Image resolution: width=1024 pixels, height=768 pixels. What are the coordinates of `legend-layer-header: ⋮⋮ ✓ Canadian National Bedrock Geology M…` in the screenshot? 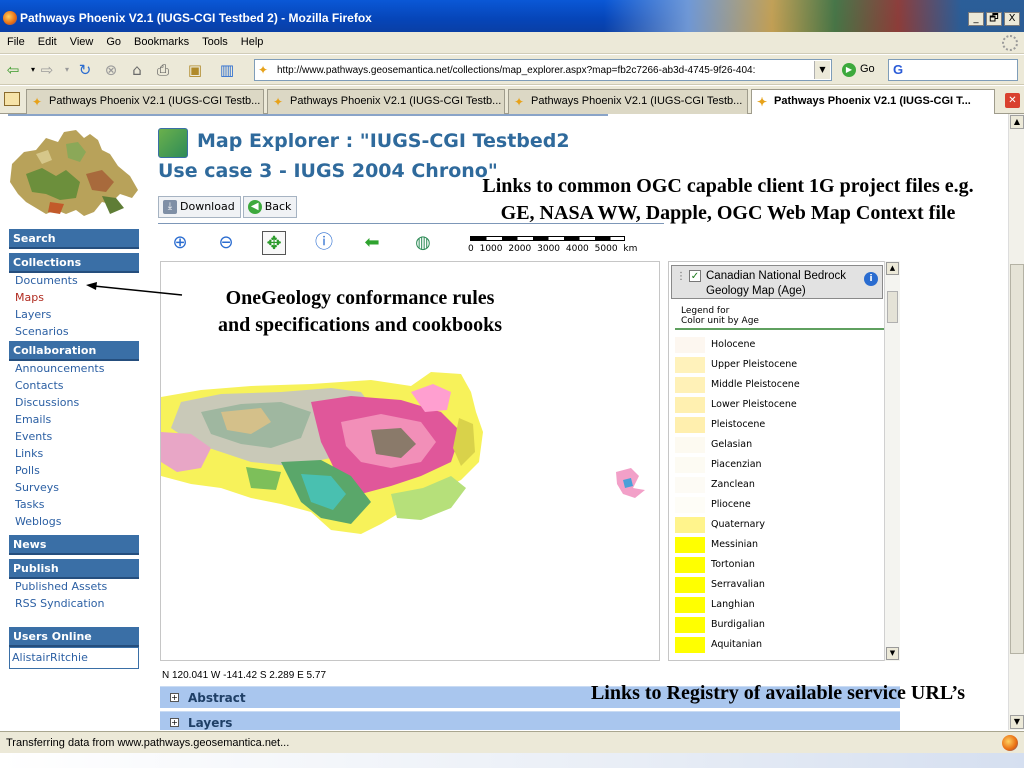 It's located at (777, 282).